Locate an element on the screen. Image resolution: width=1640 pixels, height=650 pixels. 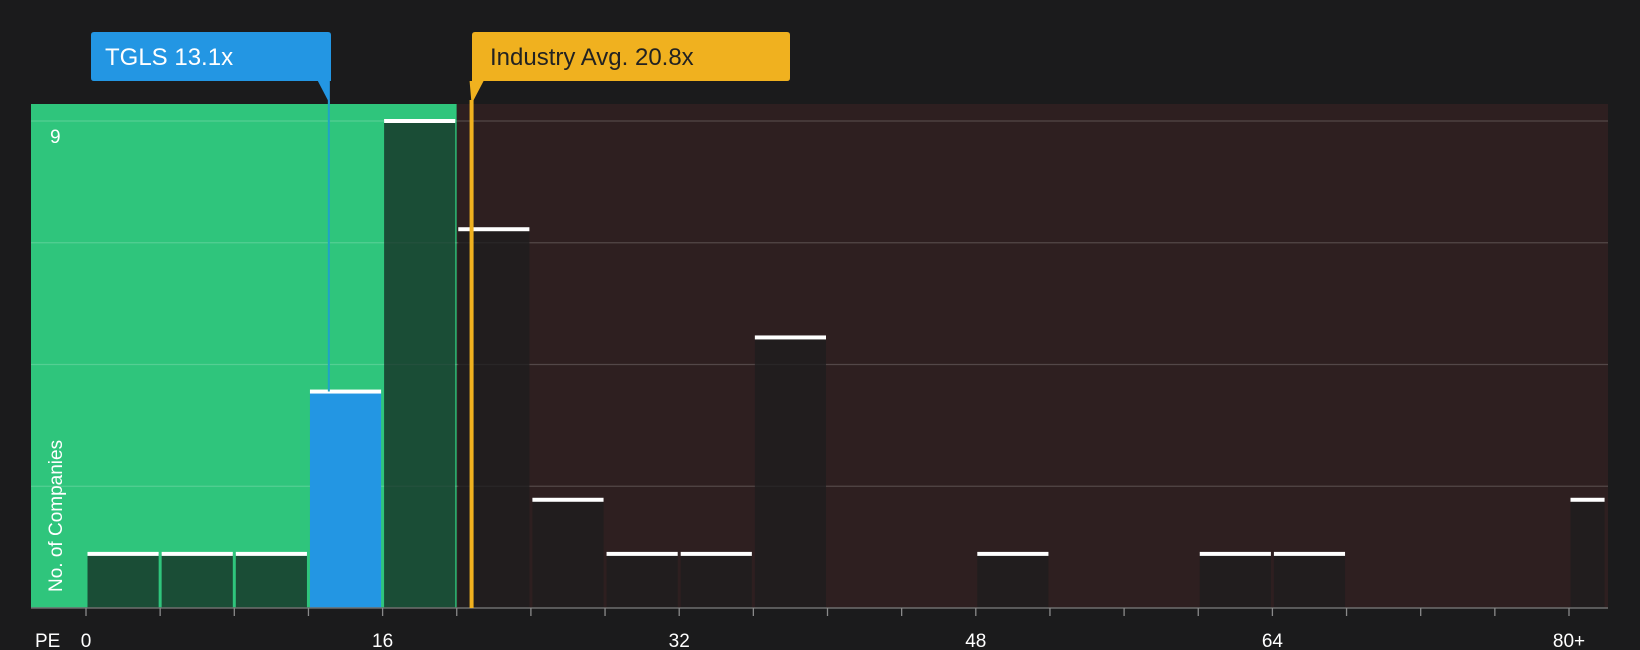
x-tick-label-4: 64 is located at coordinates (1273, 640).